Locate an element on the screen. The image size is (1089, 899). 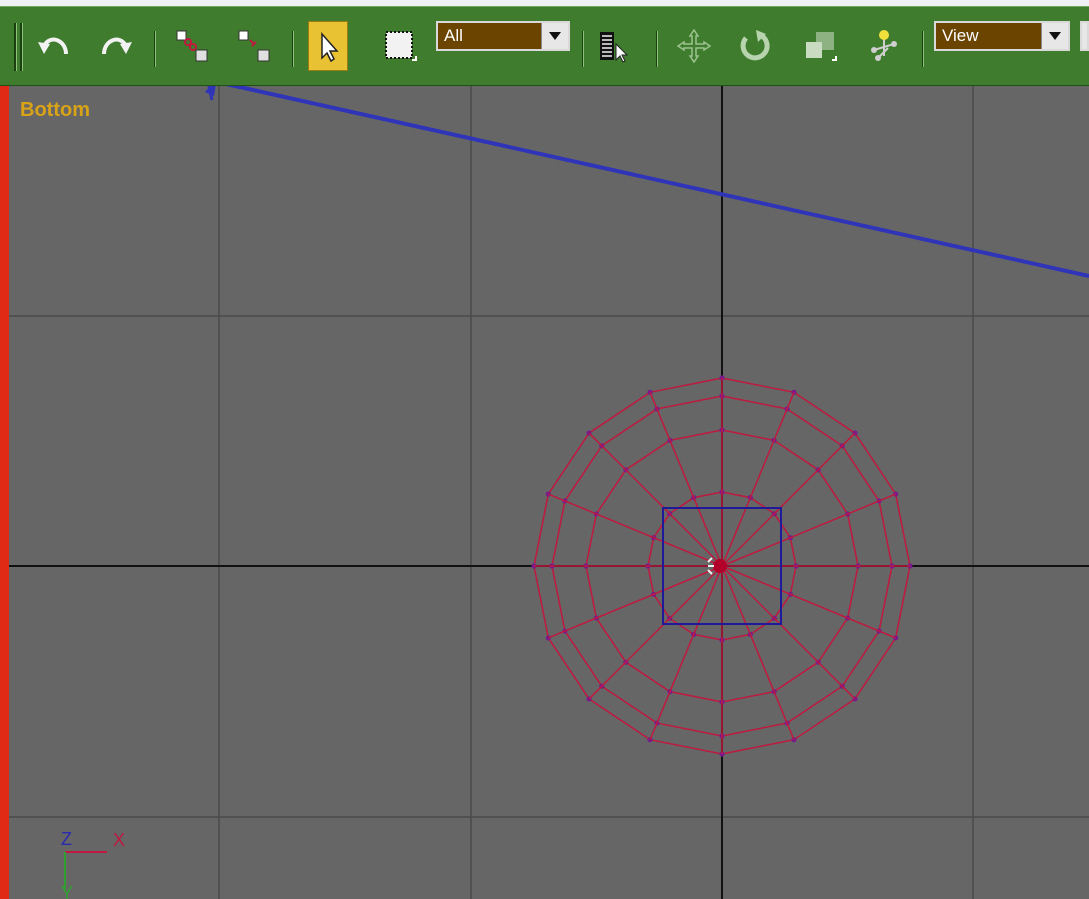
select-object-button is located at coordinates (328, 46).